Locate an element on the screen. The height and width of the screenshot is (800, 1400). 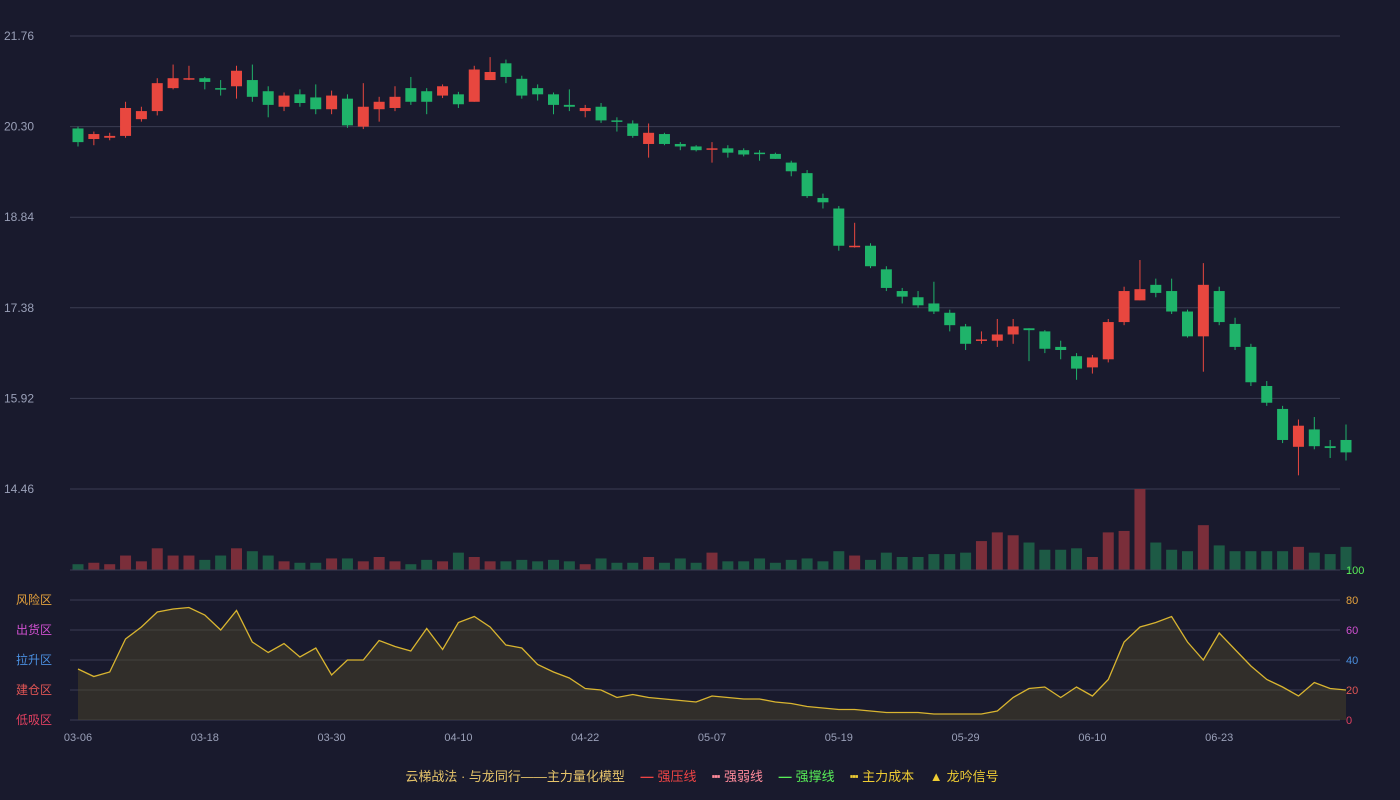
legend-item-signal: ▲ 龙吟信号 is located at coordinates (964, 775).